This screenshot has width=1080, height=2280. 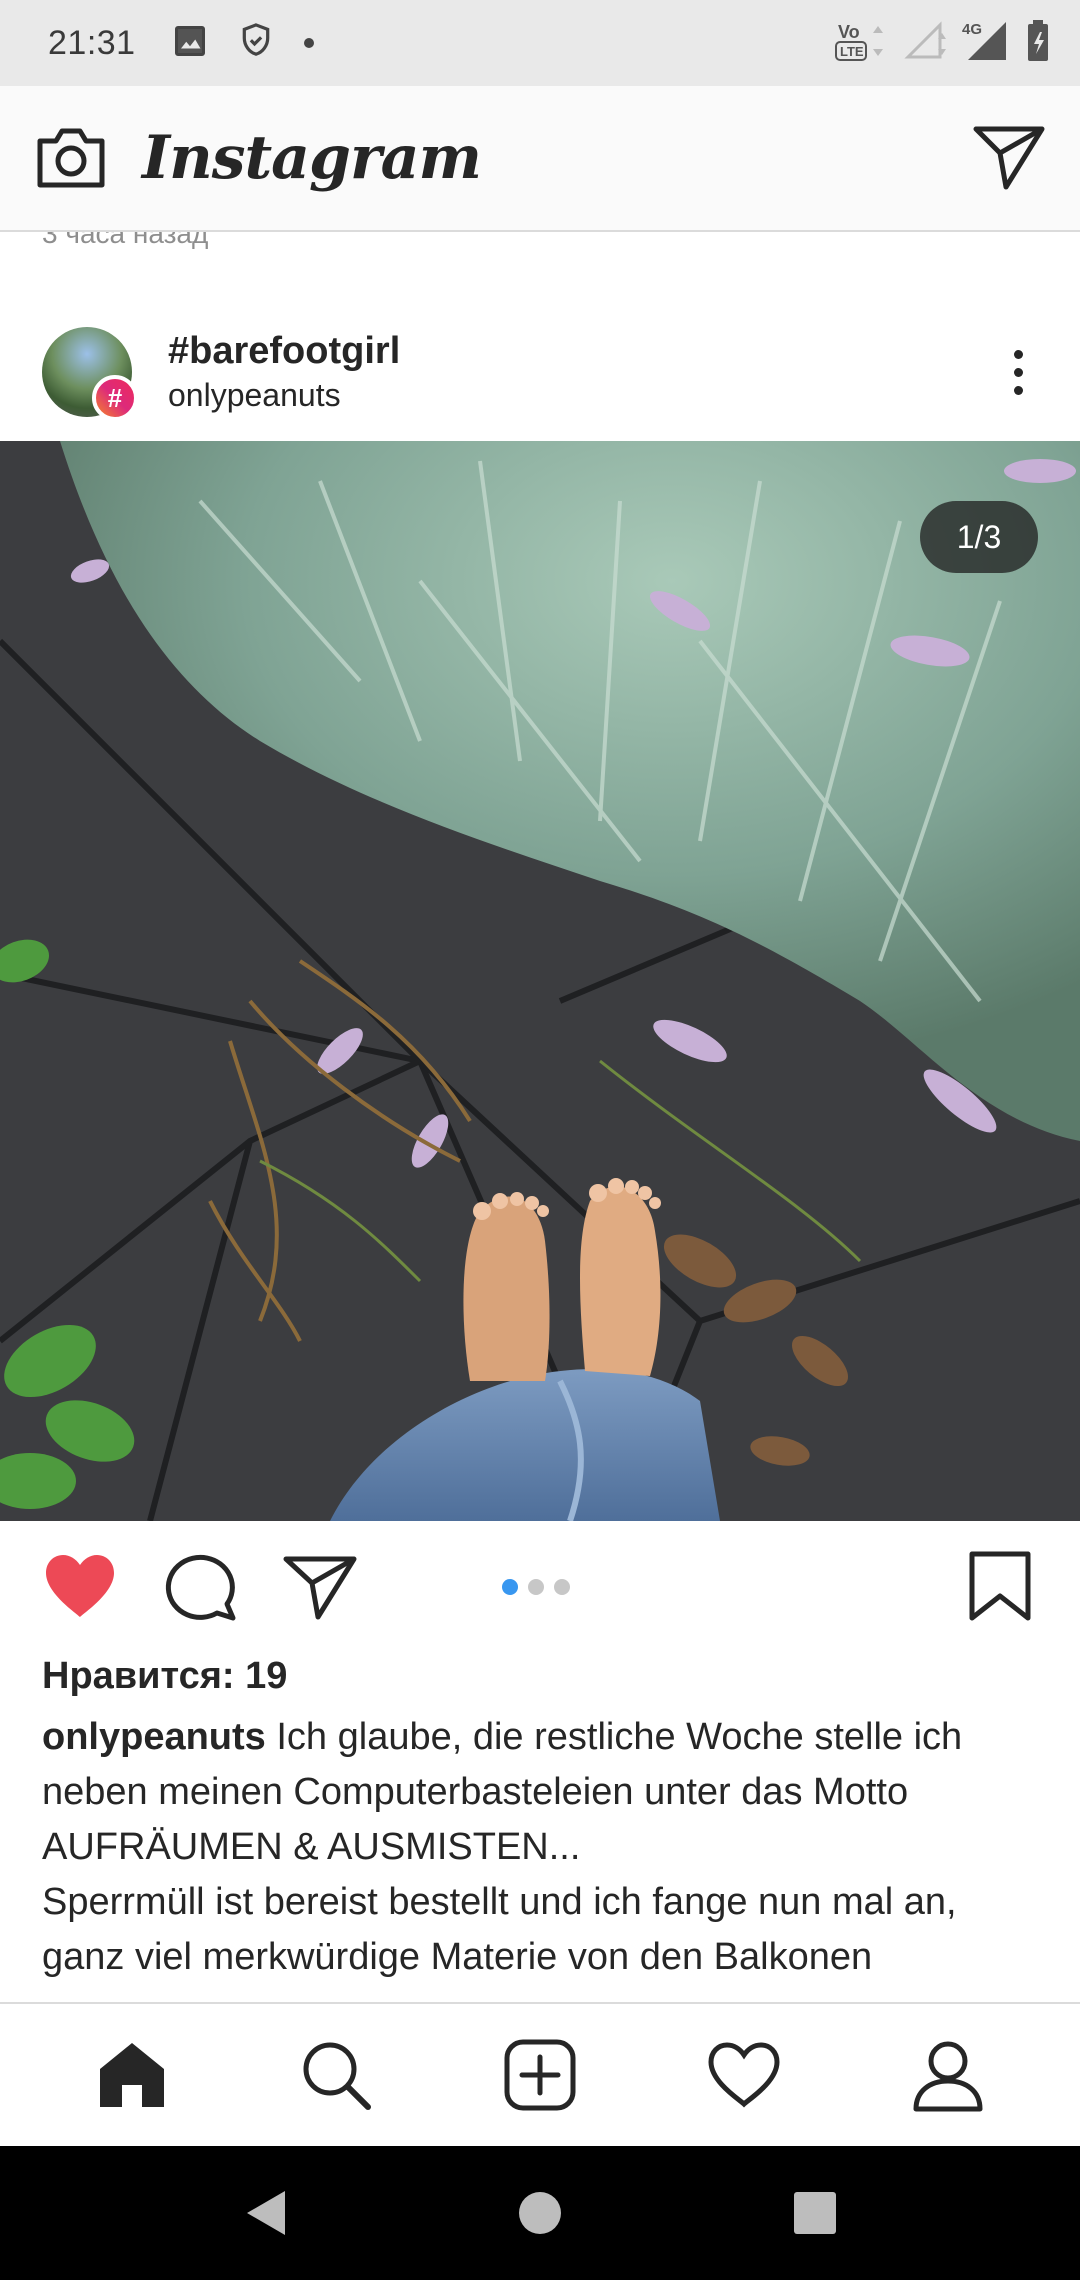 What do you see at coordinates (125, 240) in the screenshot?
I see `previous-post-timestamp: 3 часа назад` at bounding box center [125, 240].